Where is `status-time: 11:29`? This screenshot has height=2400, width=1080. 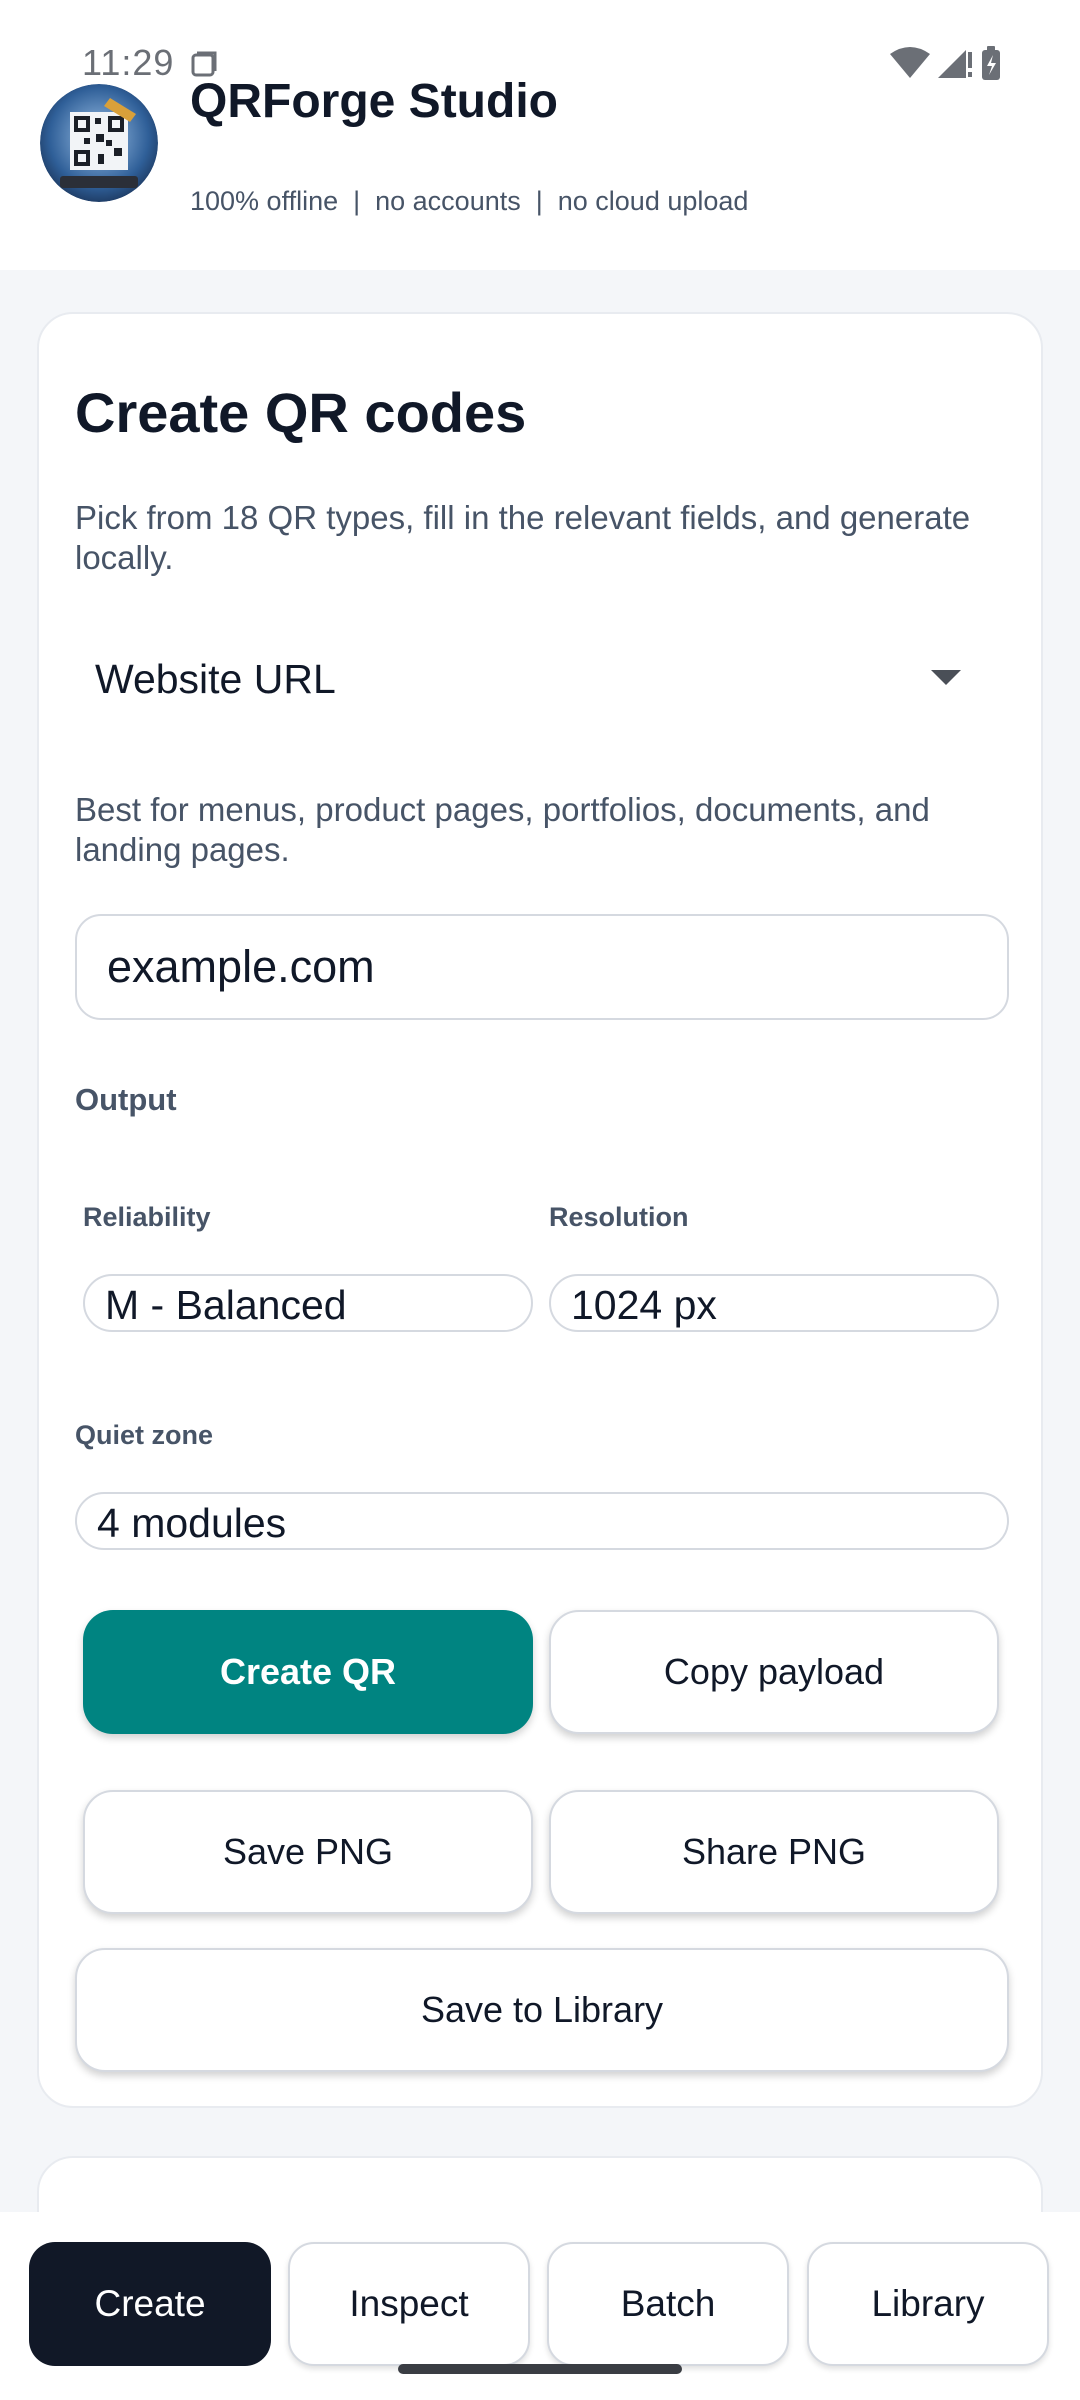 status-time: 11:29 is located at coordinates (128, 62).